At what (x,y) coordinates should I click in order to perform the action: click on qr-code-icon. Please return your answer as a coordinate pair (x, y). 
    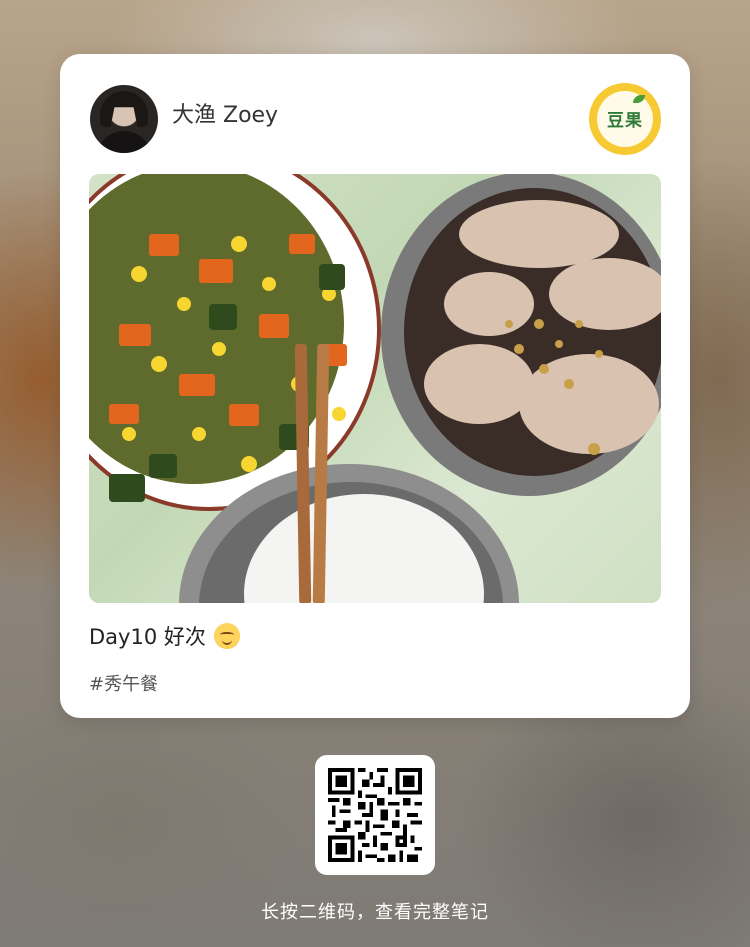
    Looking at the image, I should click on (375, 815).